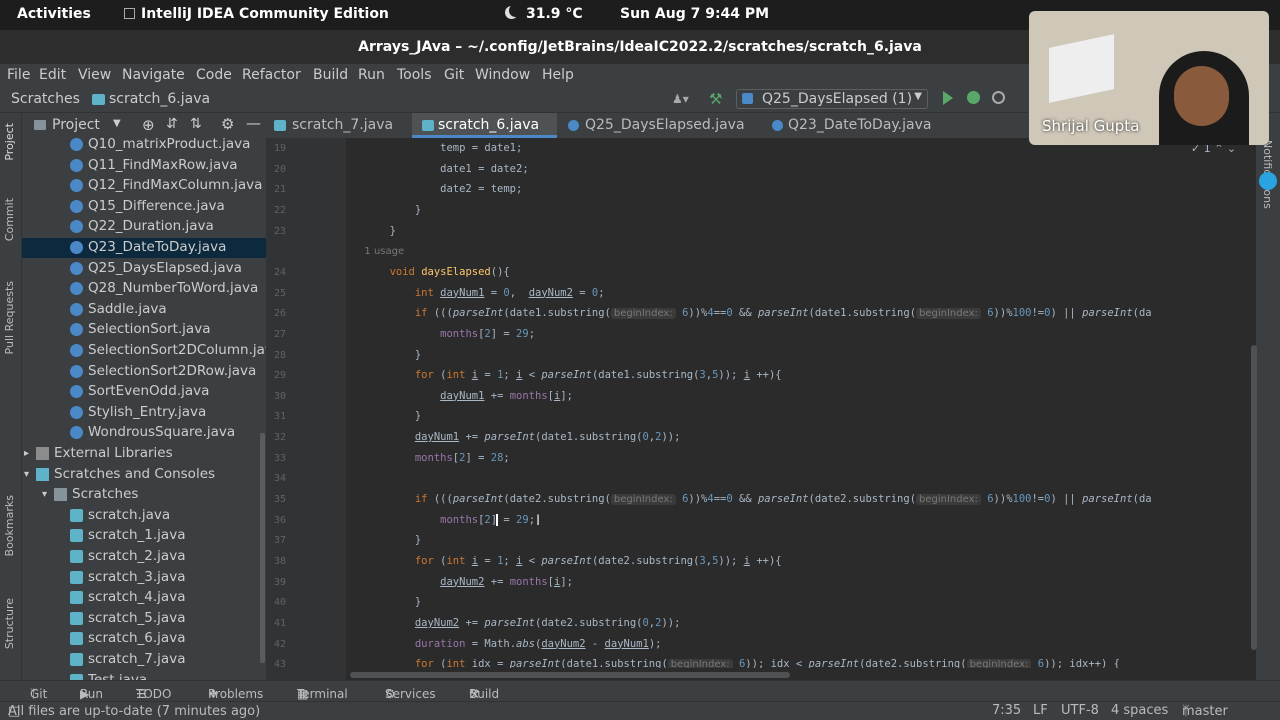 Image resolution: width=1280 pixels, height=720 pixels. What do you see at coordinates (144, 598) in the screenshot?
I see `tree-item: scratch_4.java` at bounding box center [144, 598].